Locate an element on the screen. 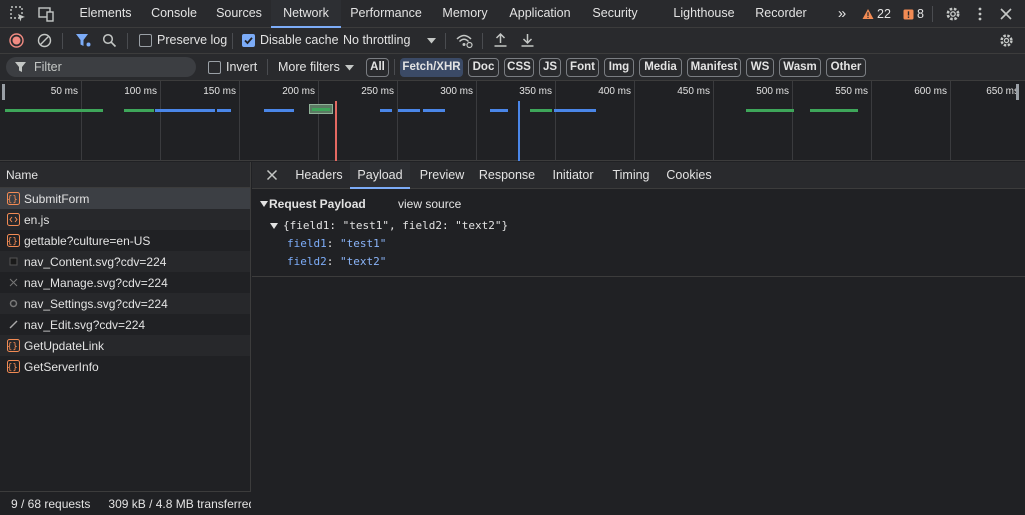 This screenshot has width=1025, height=515. record-stop-icon is located at coordinates (16, 40).